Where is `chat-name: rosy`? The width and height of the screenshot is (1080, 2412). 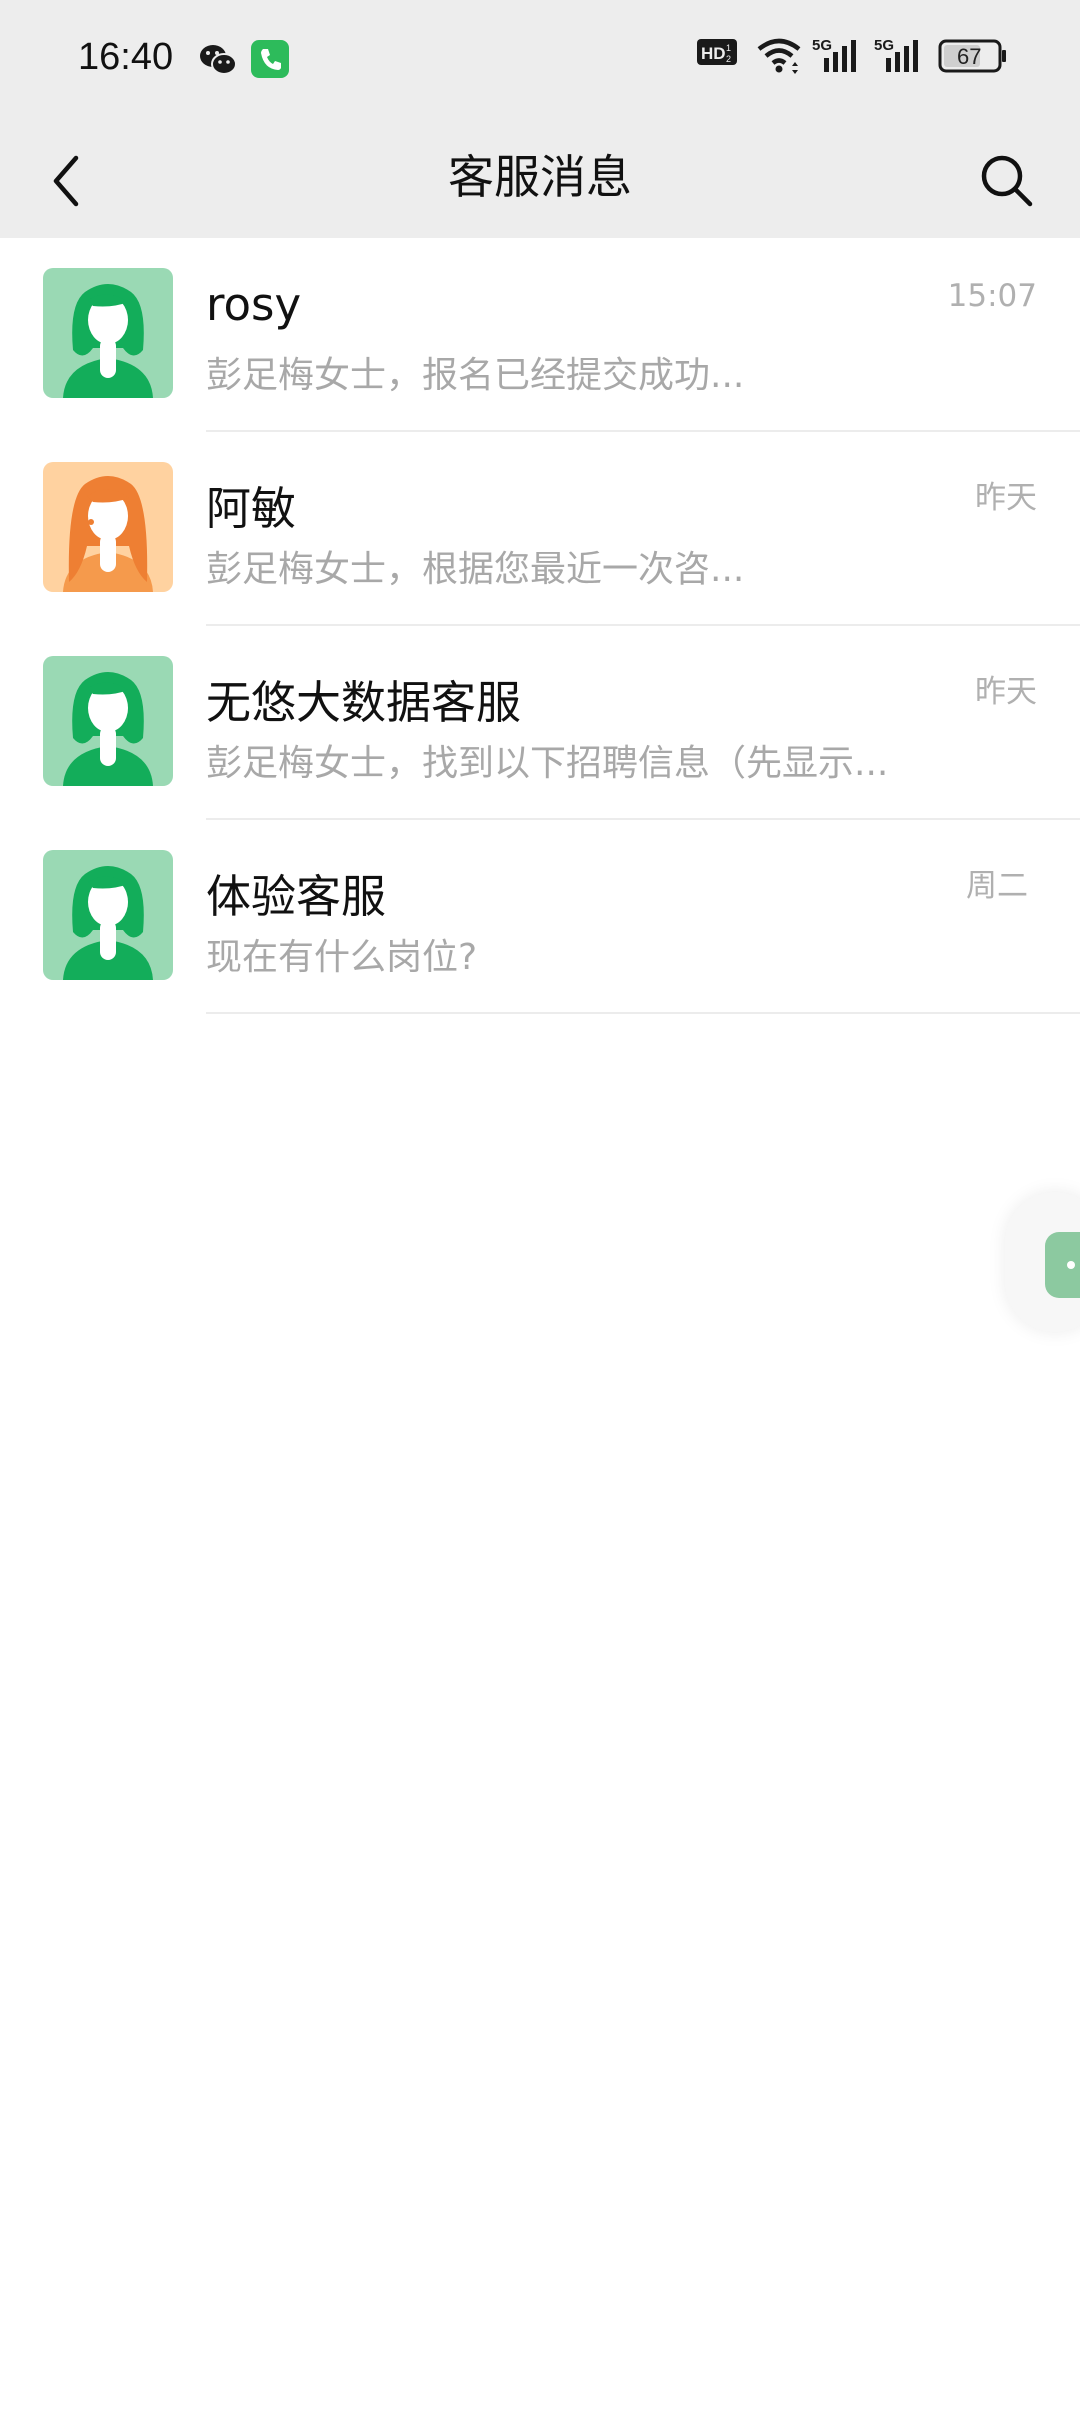
chat-name: rosy is located at coordinates (254, 304).